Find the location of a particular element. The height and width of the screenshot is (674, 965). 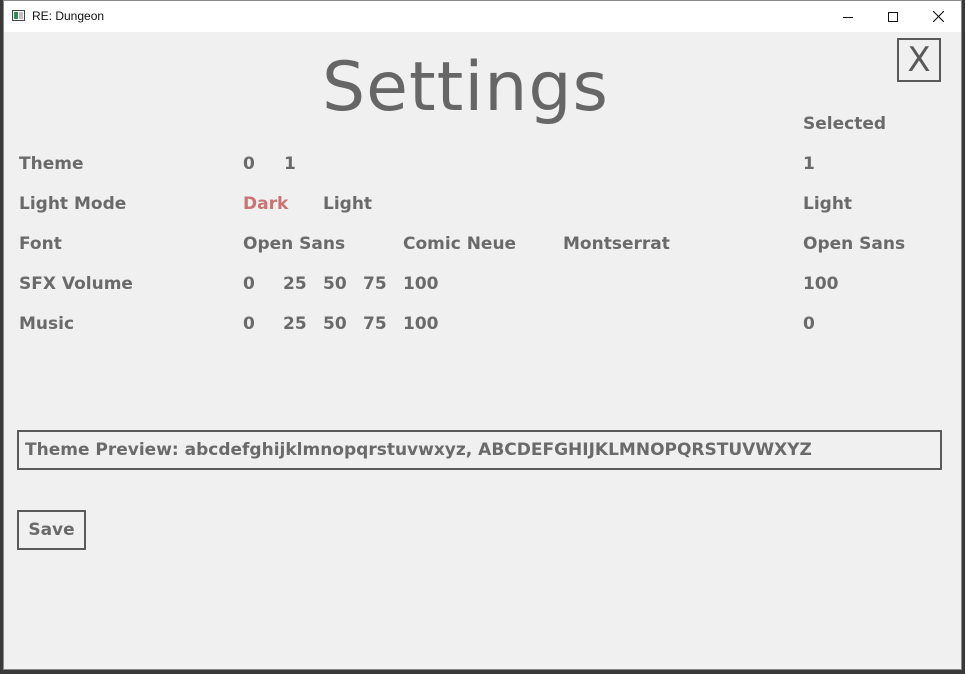

music-label: Music is located at coordinates (47, 324).